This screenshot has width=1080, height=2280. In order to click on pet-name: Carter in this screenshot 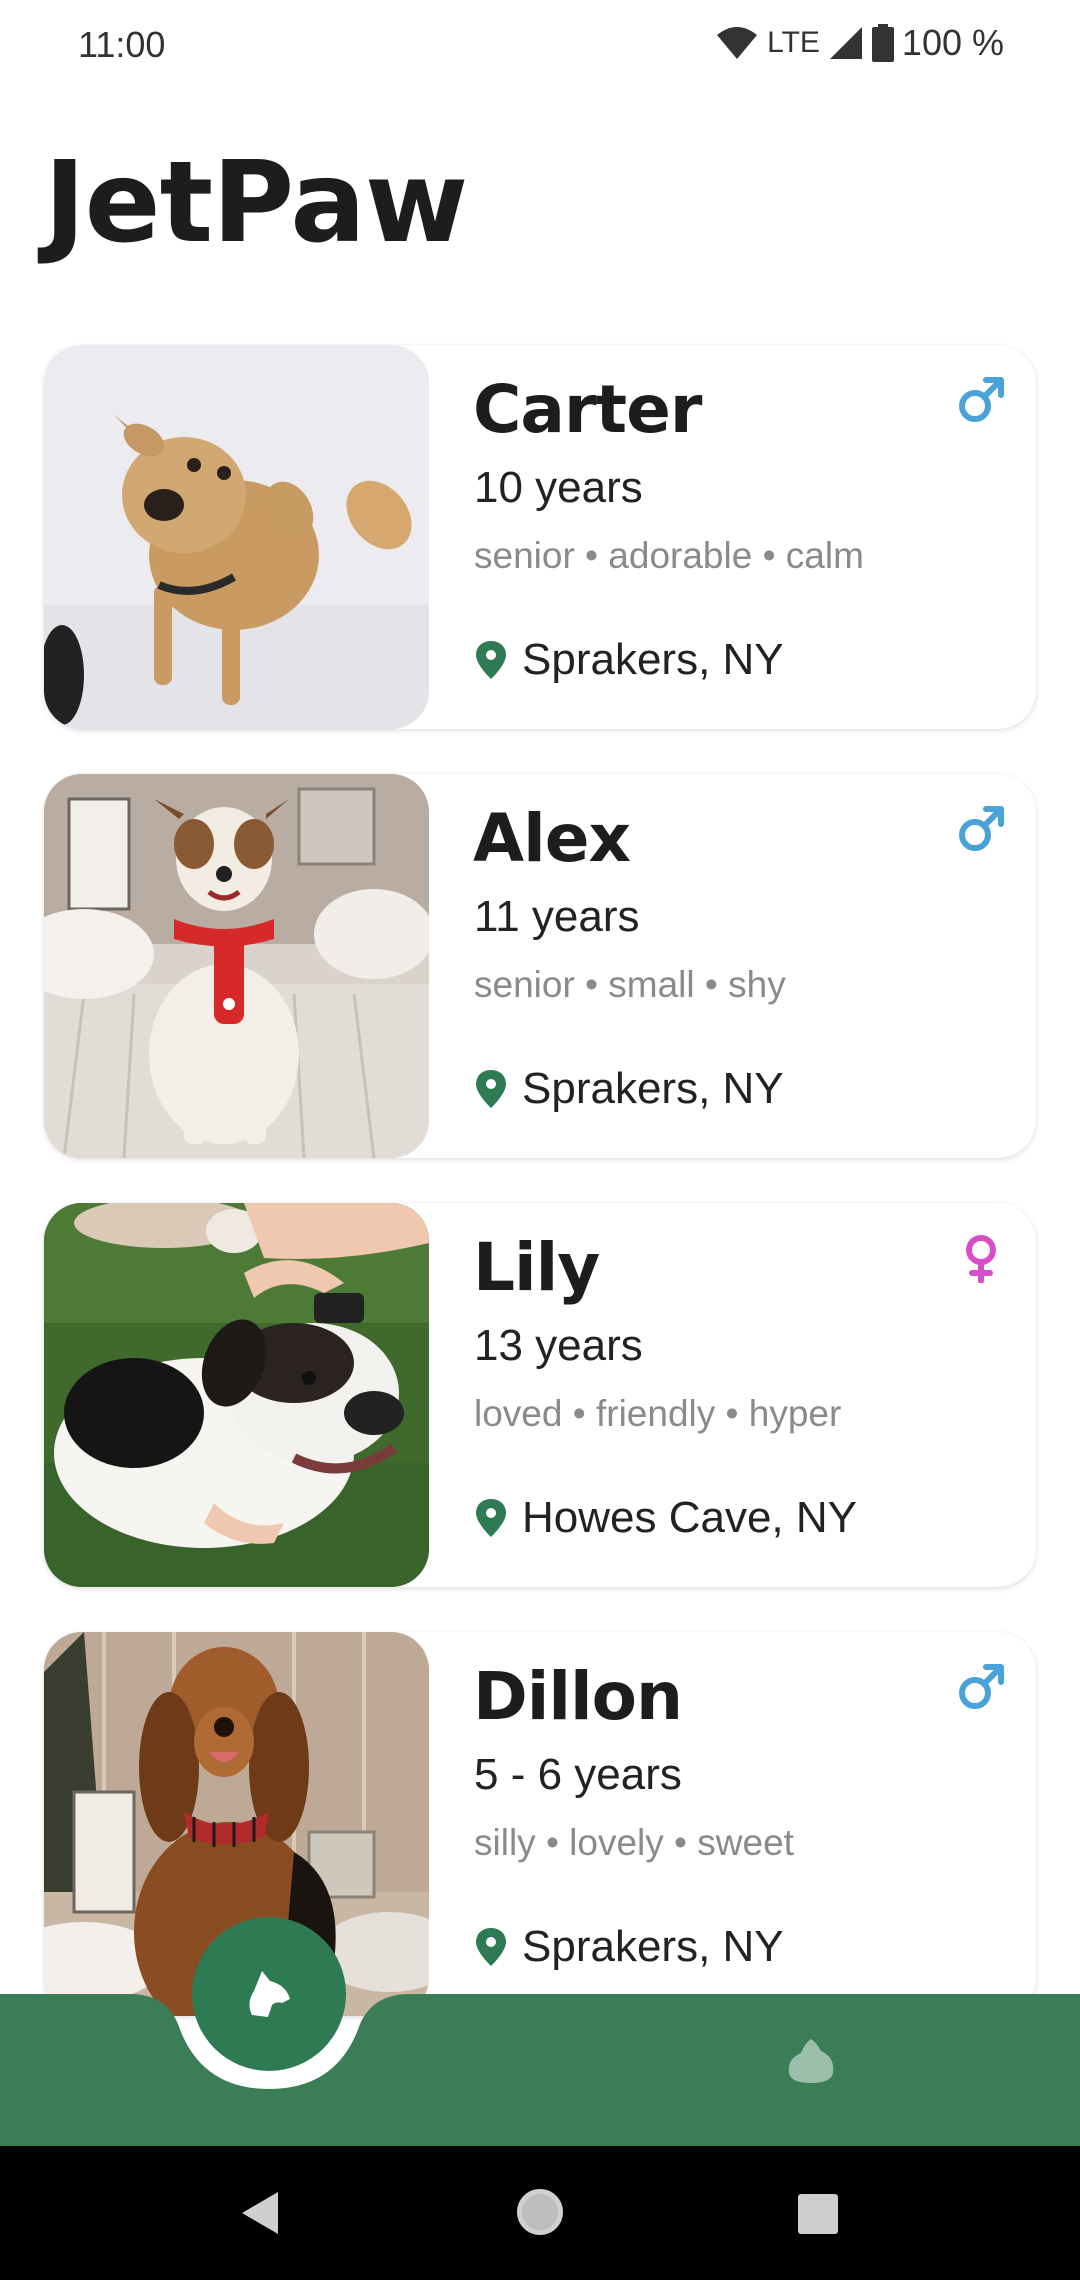, I will do `click(587, 409)`.